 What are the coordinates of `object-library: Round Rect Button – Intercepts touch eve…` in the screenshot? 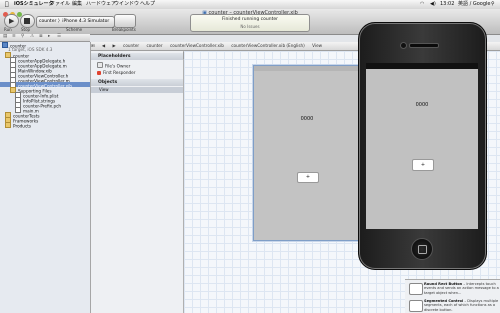 It's located at (452, 296).